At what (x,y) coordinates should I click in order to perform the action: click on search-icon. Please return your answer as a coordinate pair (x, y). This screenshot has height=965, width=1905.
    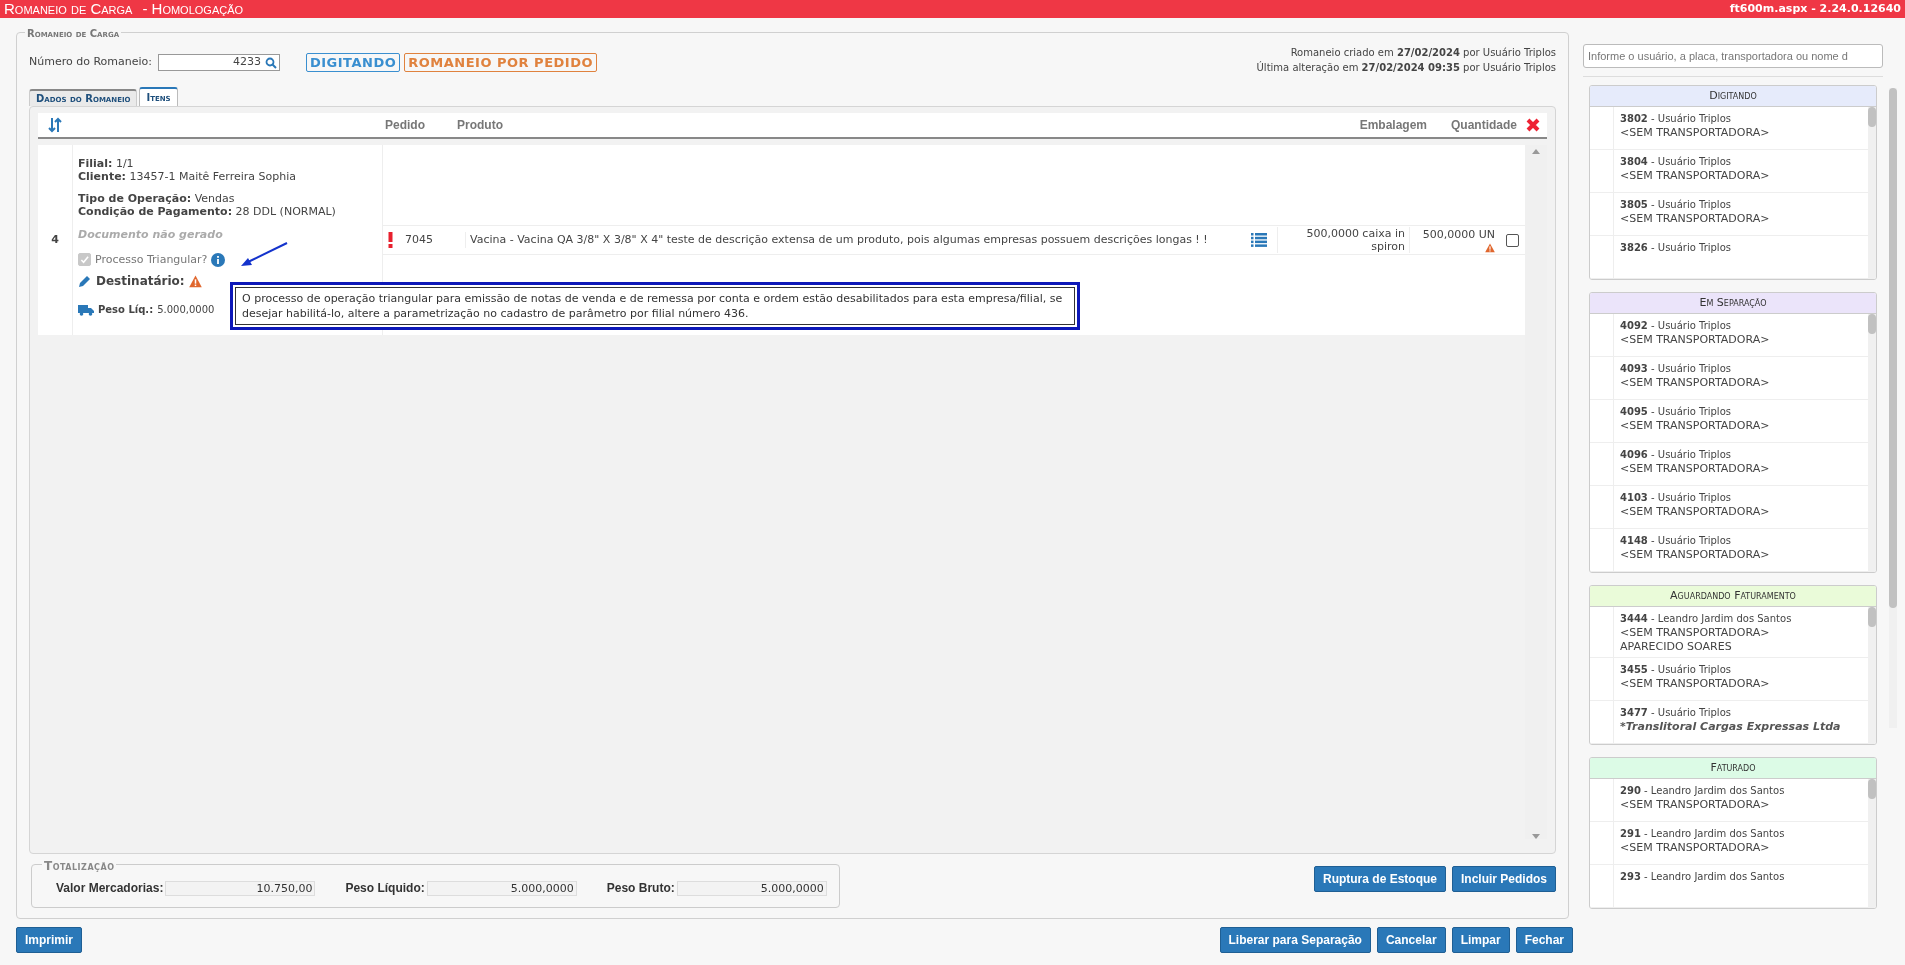
    Looking at the image, I should click on (270, 62).